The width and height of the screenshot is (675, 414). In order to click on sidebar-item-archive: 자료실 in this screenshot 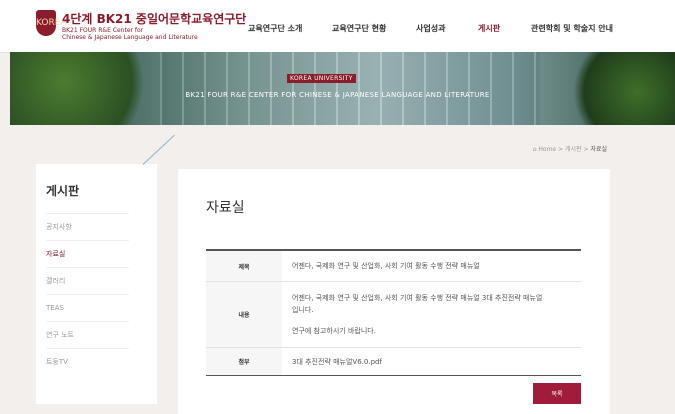, I will do `click(87, 254)`.